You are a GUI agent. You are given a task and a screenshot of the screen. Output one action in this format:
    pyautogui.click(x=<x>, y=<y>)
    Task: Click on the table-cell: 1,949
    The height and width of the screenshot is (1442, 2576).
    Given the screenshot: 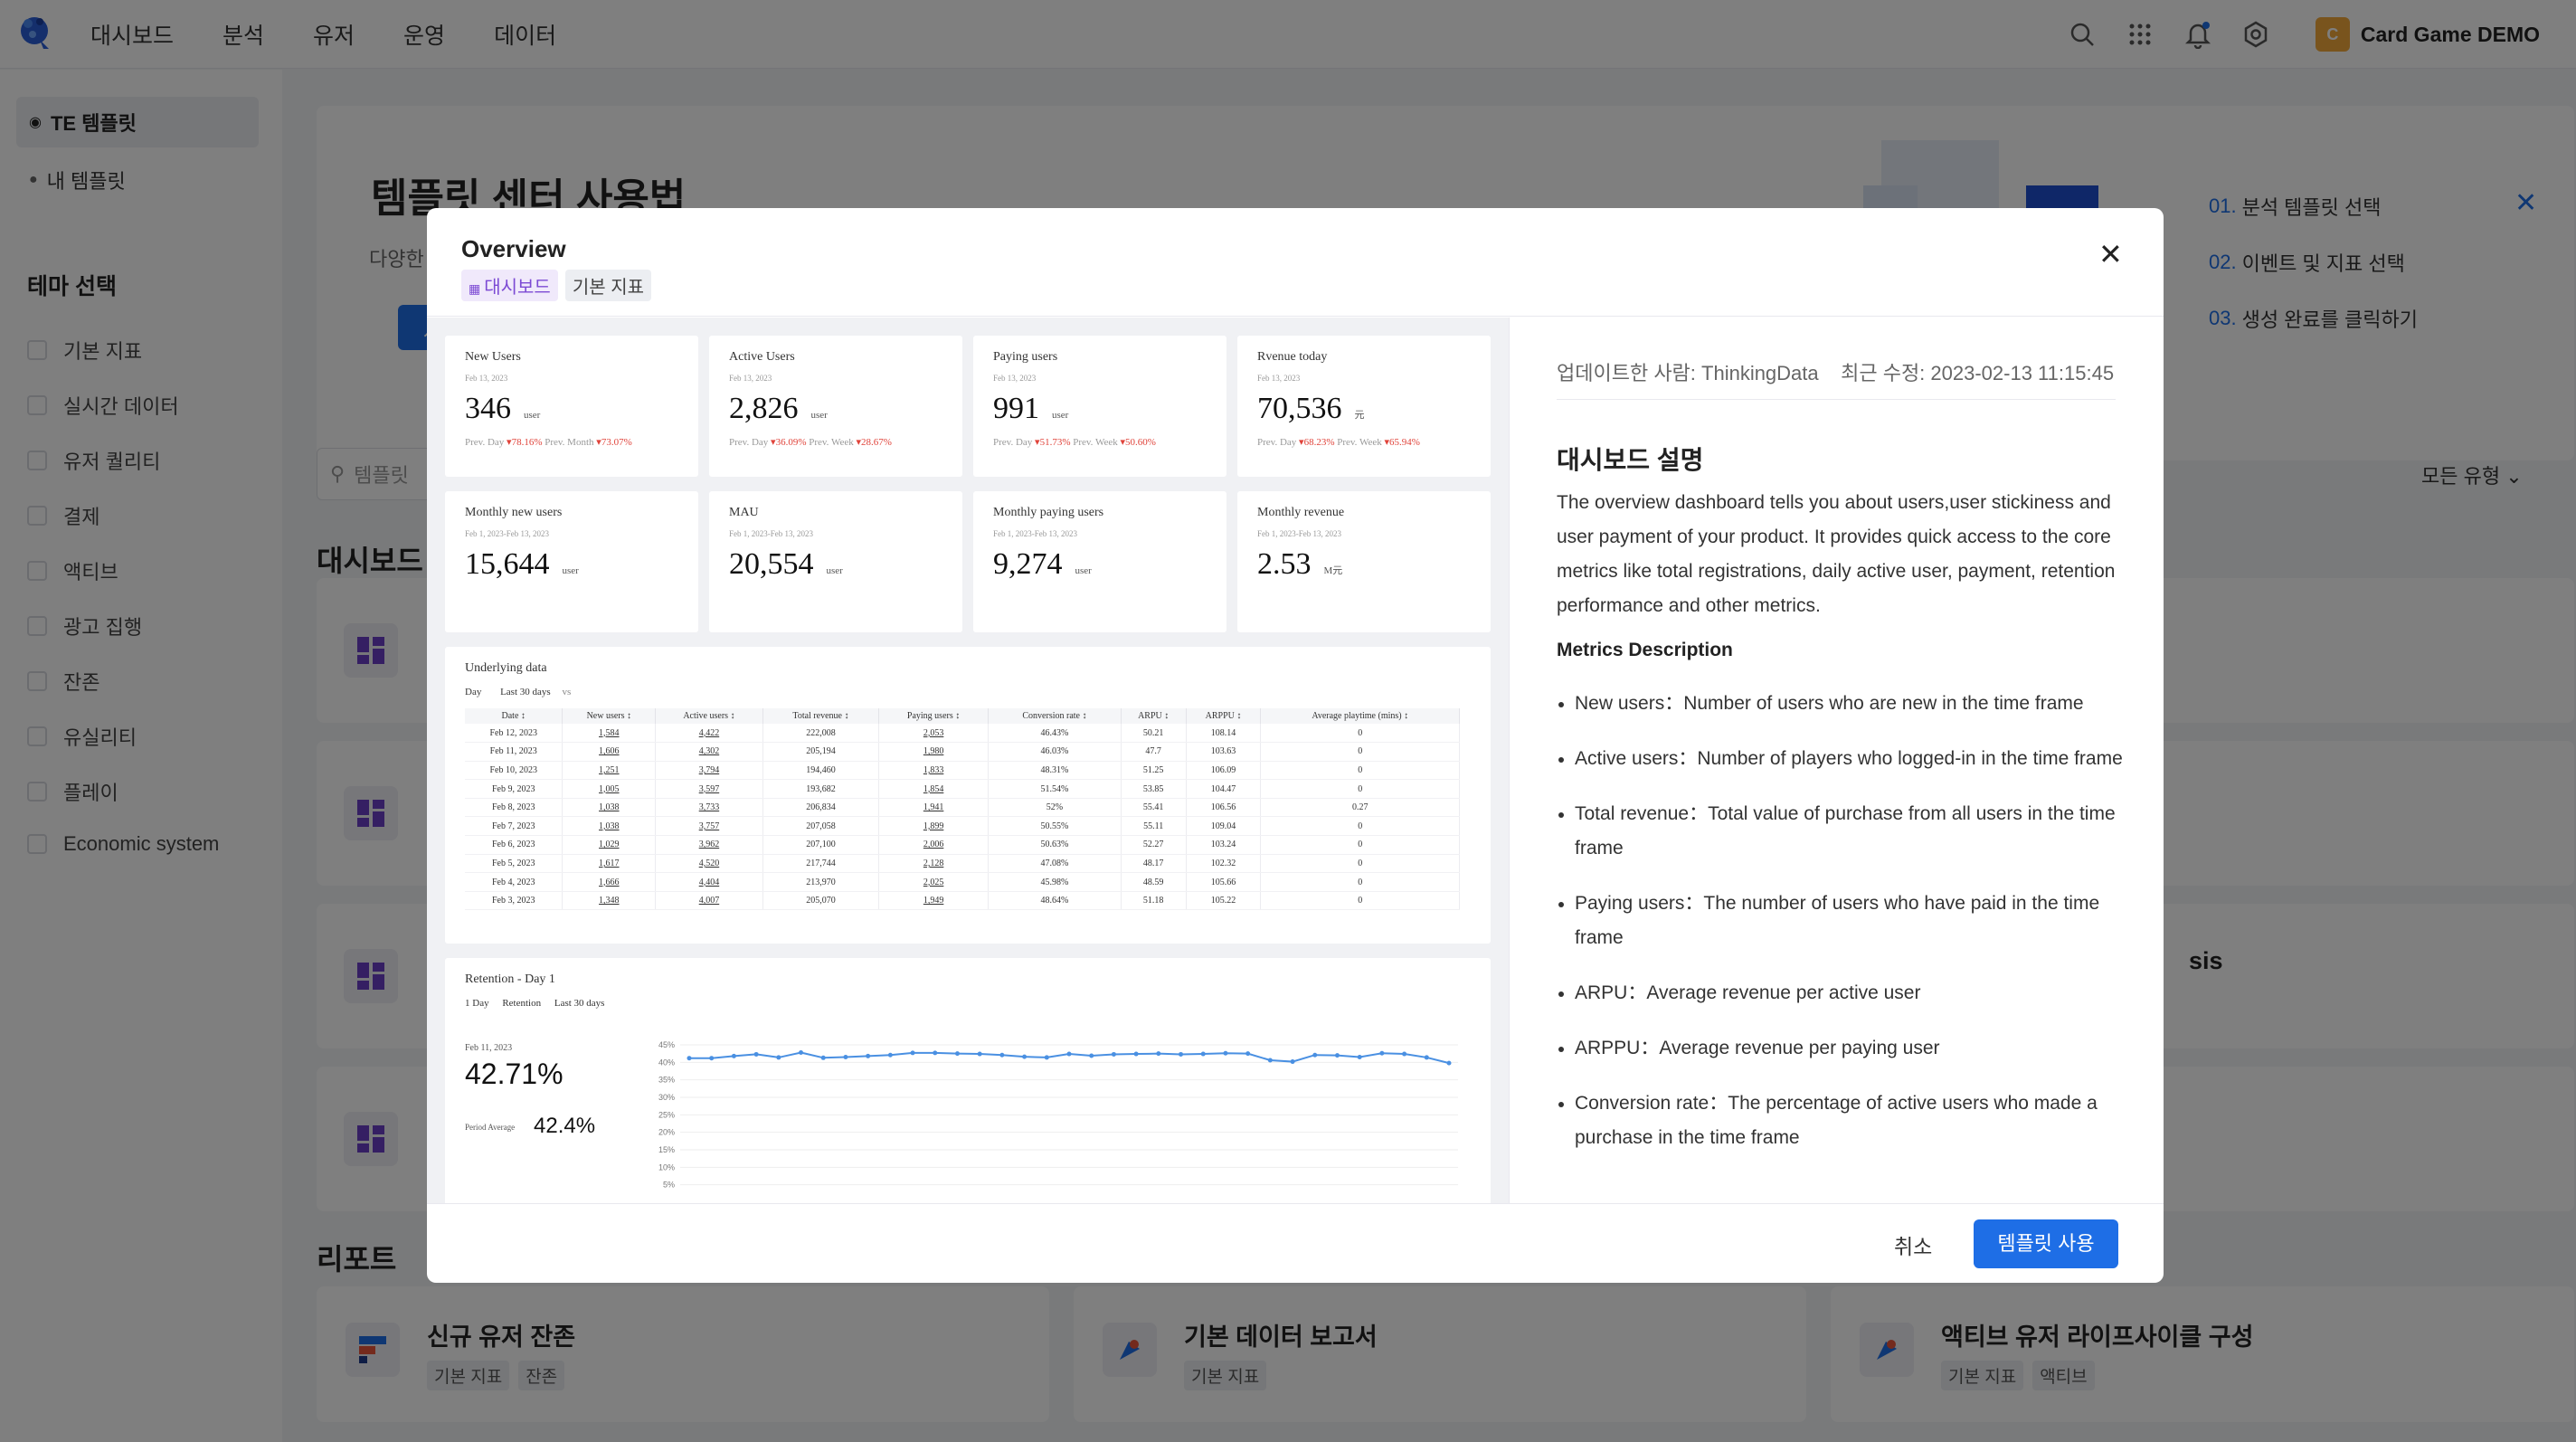 What is the action you would take?
    pyautogui.click(x=934, y=901)
    